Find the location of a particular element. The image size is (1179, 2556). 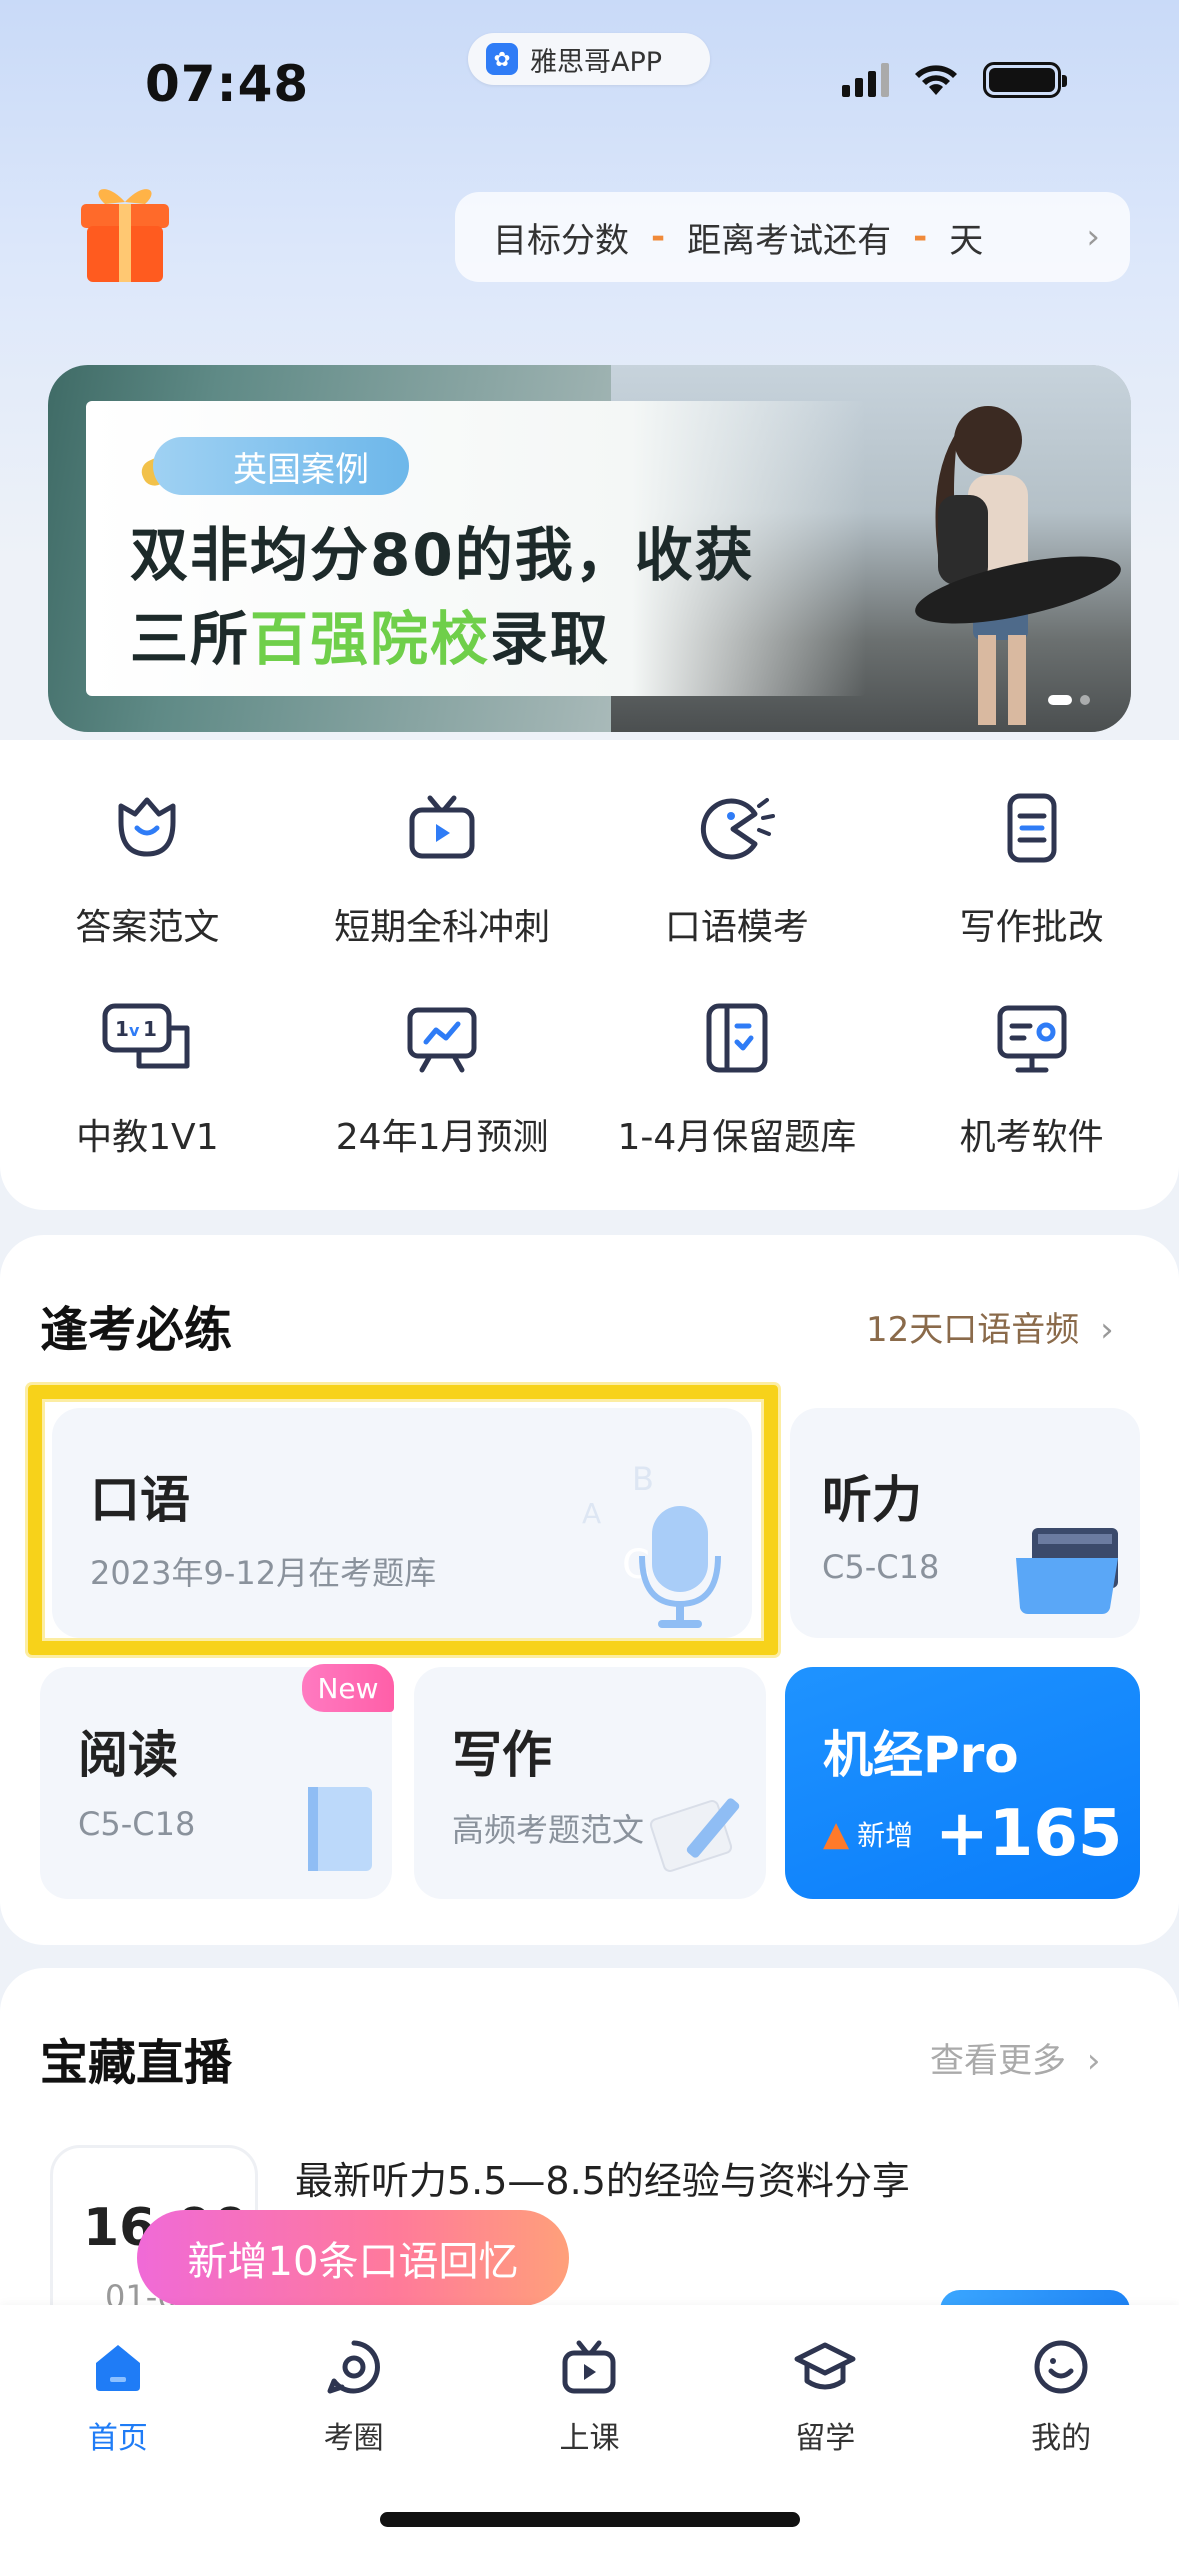

app-return-pill: ✿ 雅思哥APP is located at coordinates (589, 59).